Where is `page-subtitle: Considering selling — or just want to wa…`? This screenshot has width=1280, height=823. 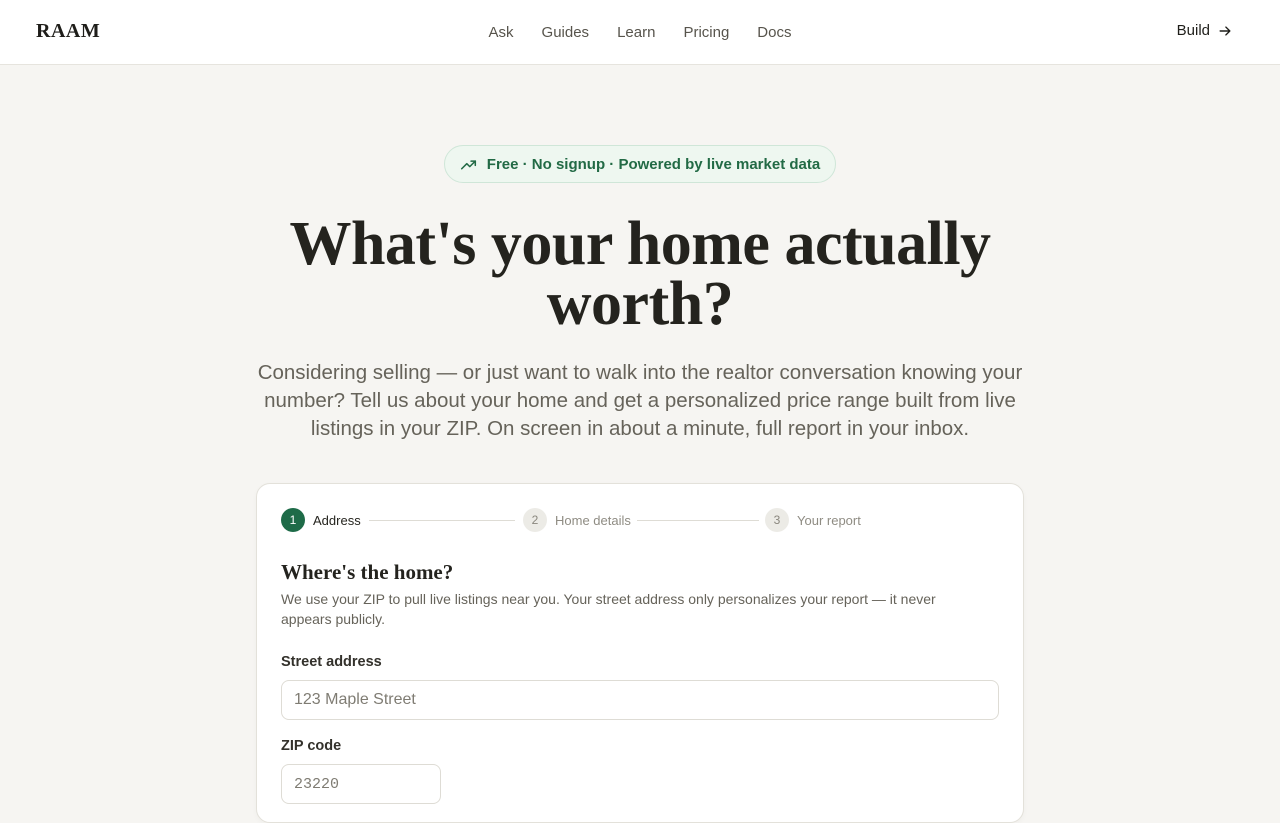
page-subtitle: Considering selling — or just want to wa… is located at coordinates (640, 400).